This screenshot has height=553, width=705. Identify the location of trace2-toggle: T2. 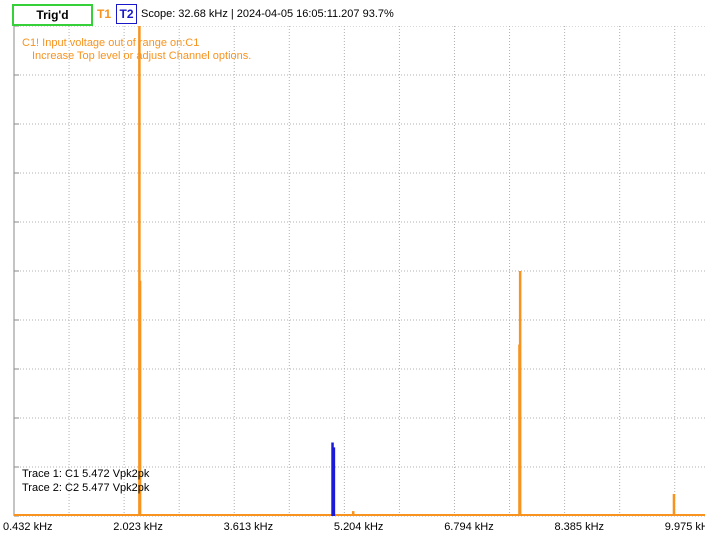
(126, 14).